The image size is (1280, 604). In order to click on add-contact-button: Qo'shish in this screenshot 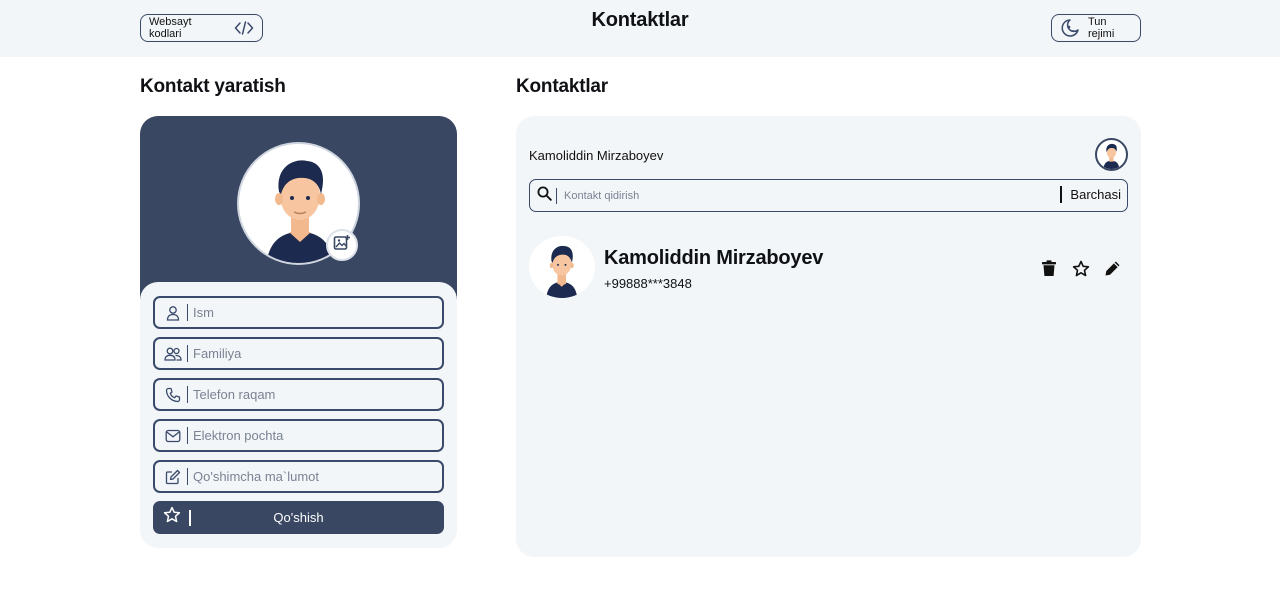, I will do `click(298, 517)`.